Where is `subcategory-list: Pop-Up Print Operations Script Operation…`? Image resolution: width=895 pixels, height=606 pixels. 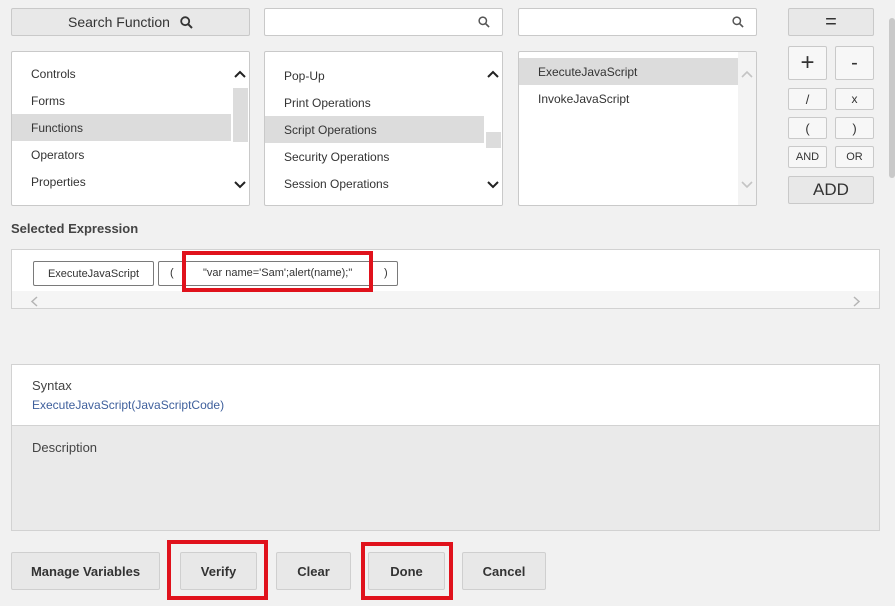 subcategory-list: Pop-Up Print Operations Script Operation… is located at coordinates (383, 128).